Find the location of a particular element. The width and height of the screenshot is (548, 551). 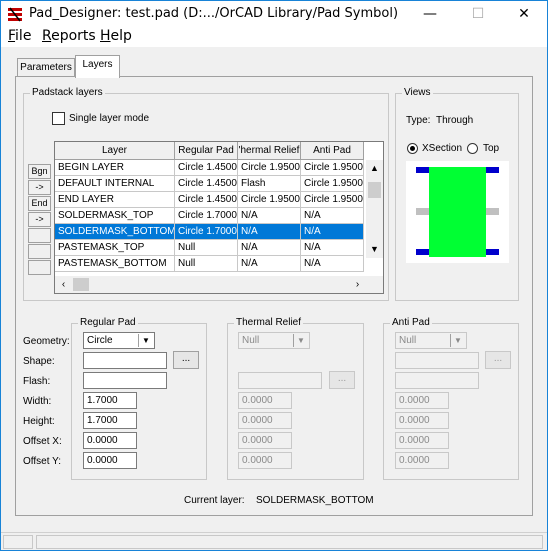

maximize-button: ☐ is located at coordinates (478, 14).